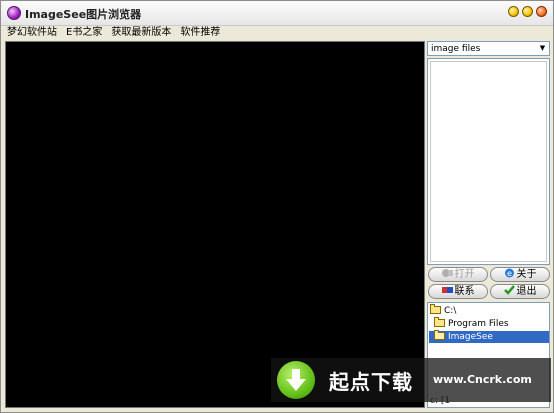  I want to click on contact-button: 联系, so click(458, 291).